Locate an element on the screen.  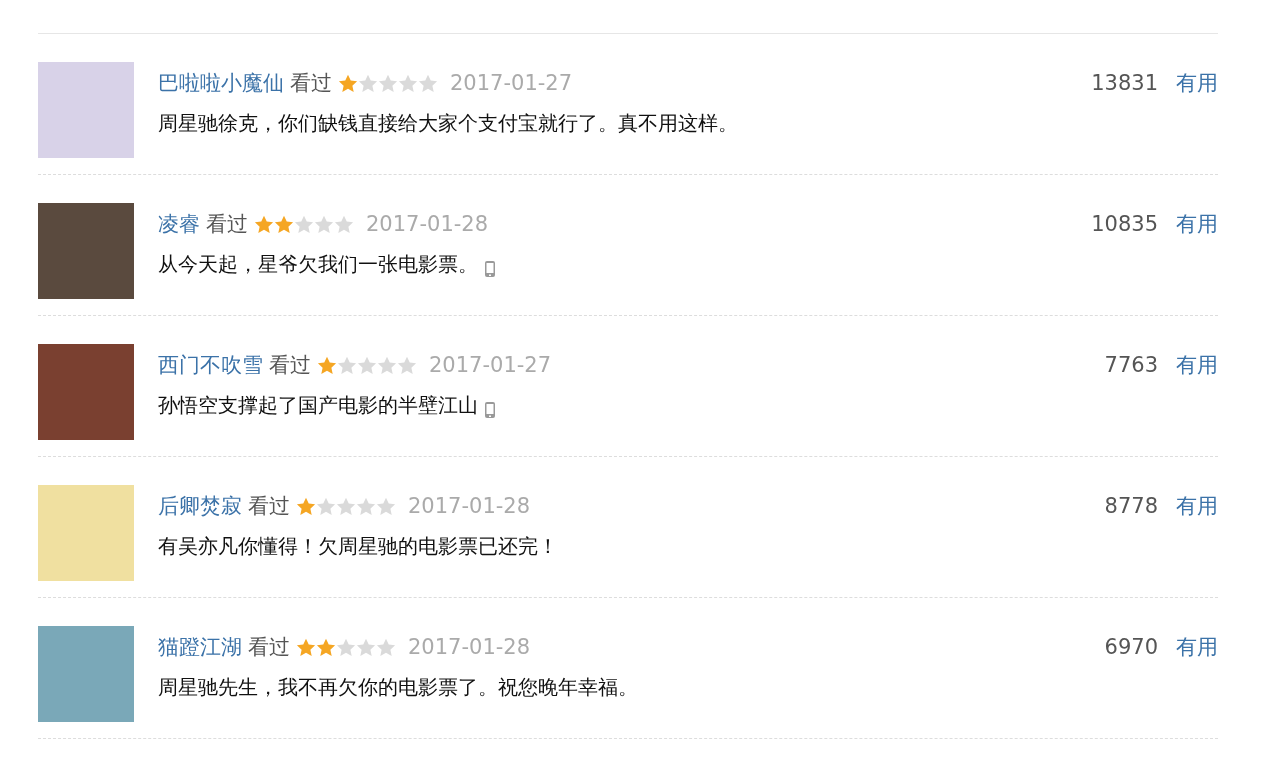
comment-text: 周星驰先生，我不再欠你的电影票了。祝您晚年幸福。 is located at coordinates (398, 687).